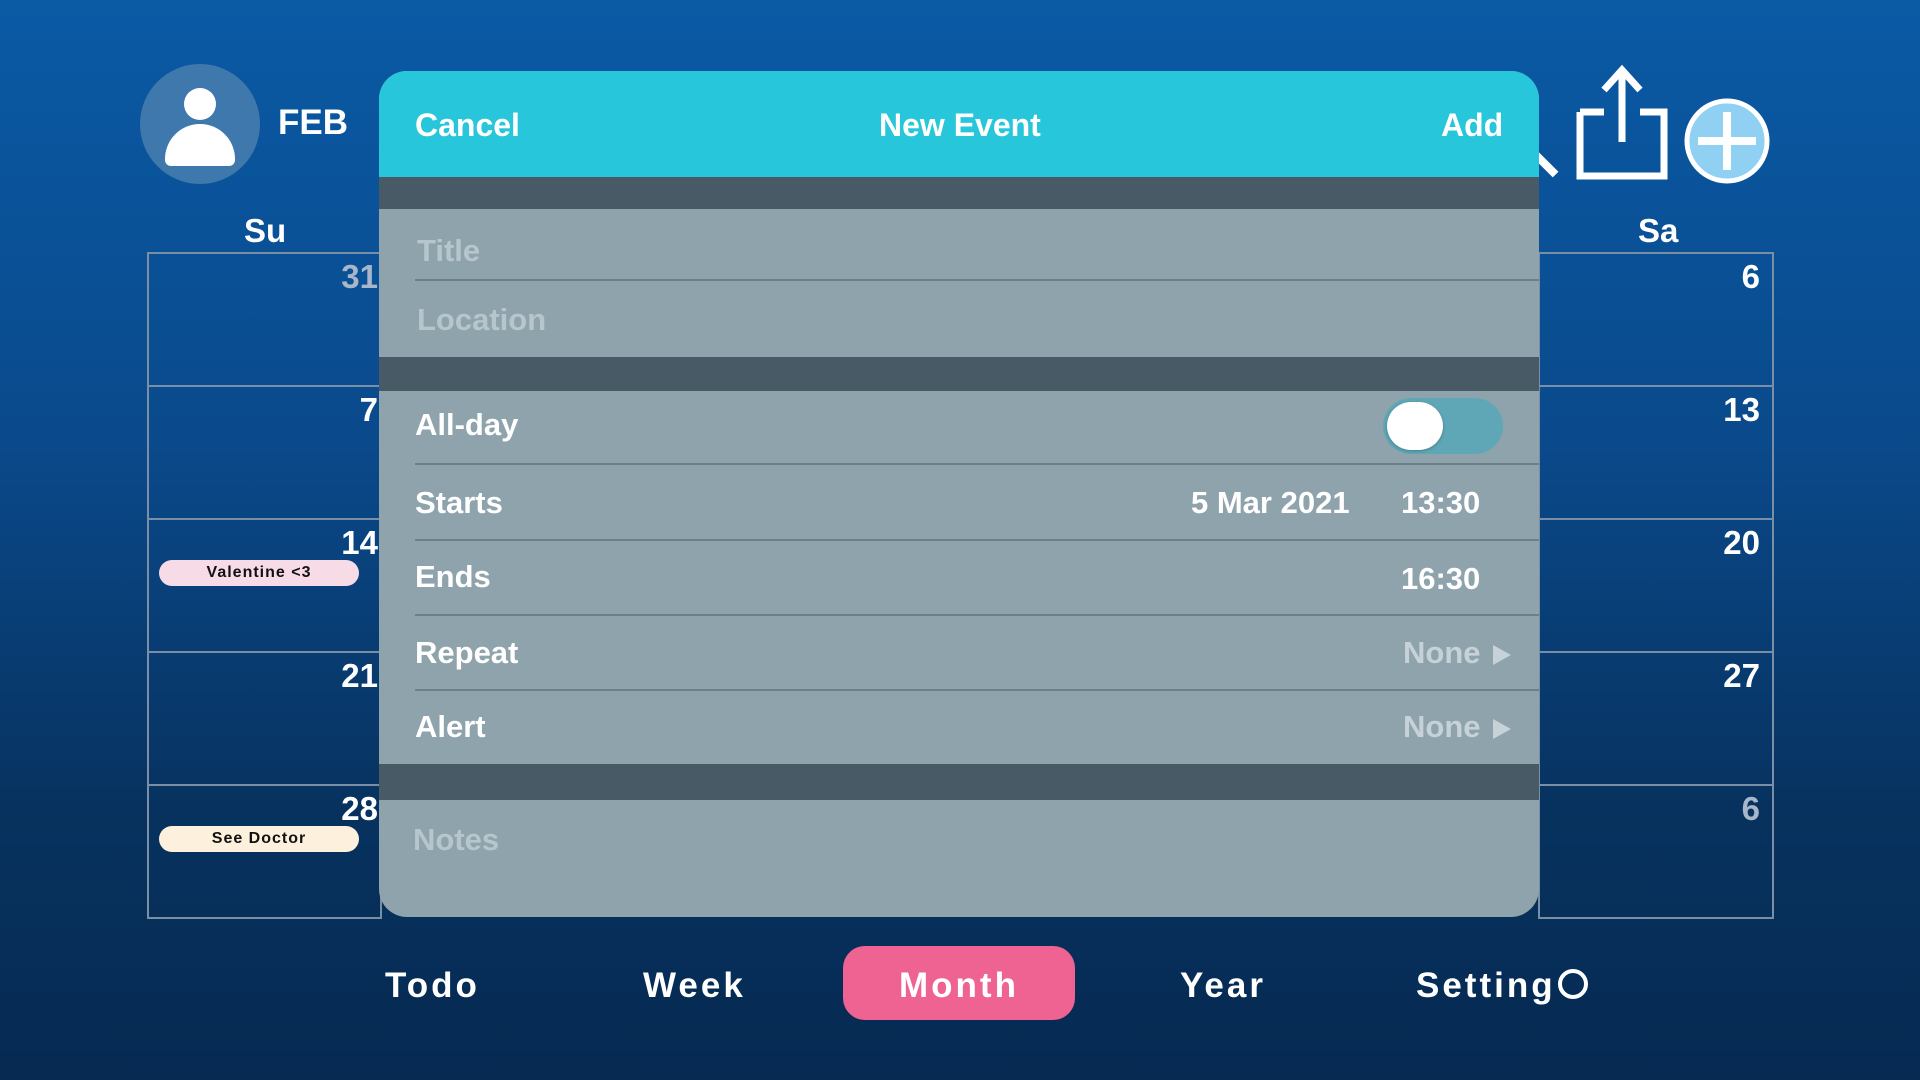 The image size is (1920, 1080). Describe the element at coordinates (313, 122) in the screenshot. I see `month-label: FEB` at that location.